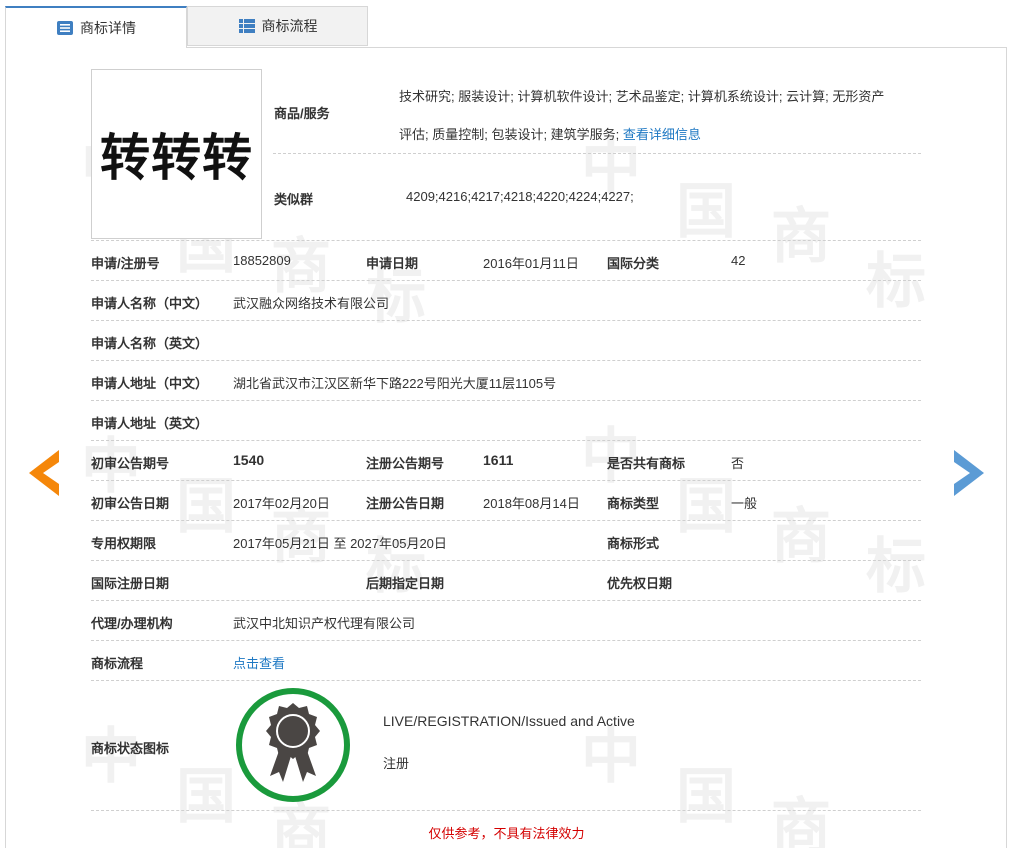  Describe the element at coordinates (65, 28) in the screenshot. I see `list-icon` at that location.